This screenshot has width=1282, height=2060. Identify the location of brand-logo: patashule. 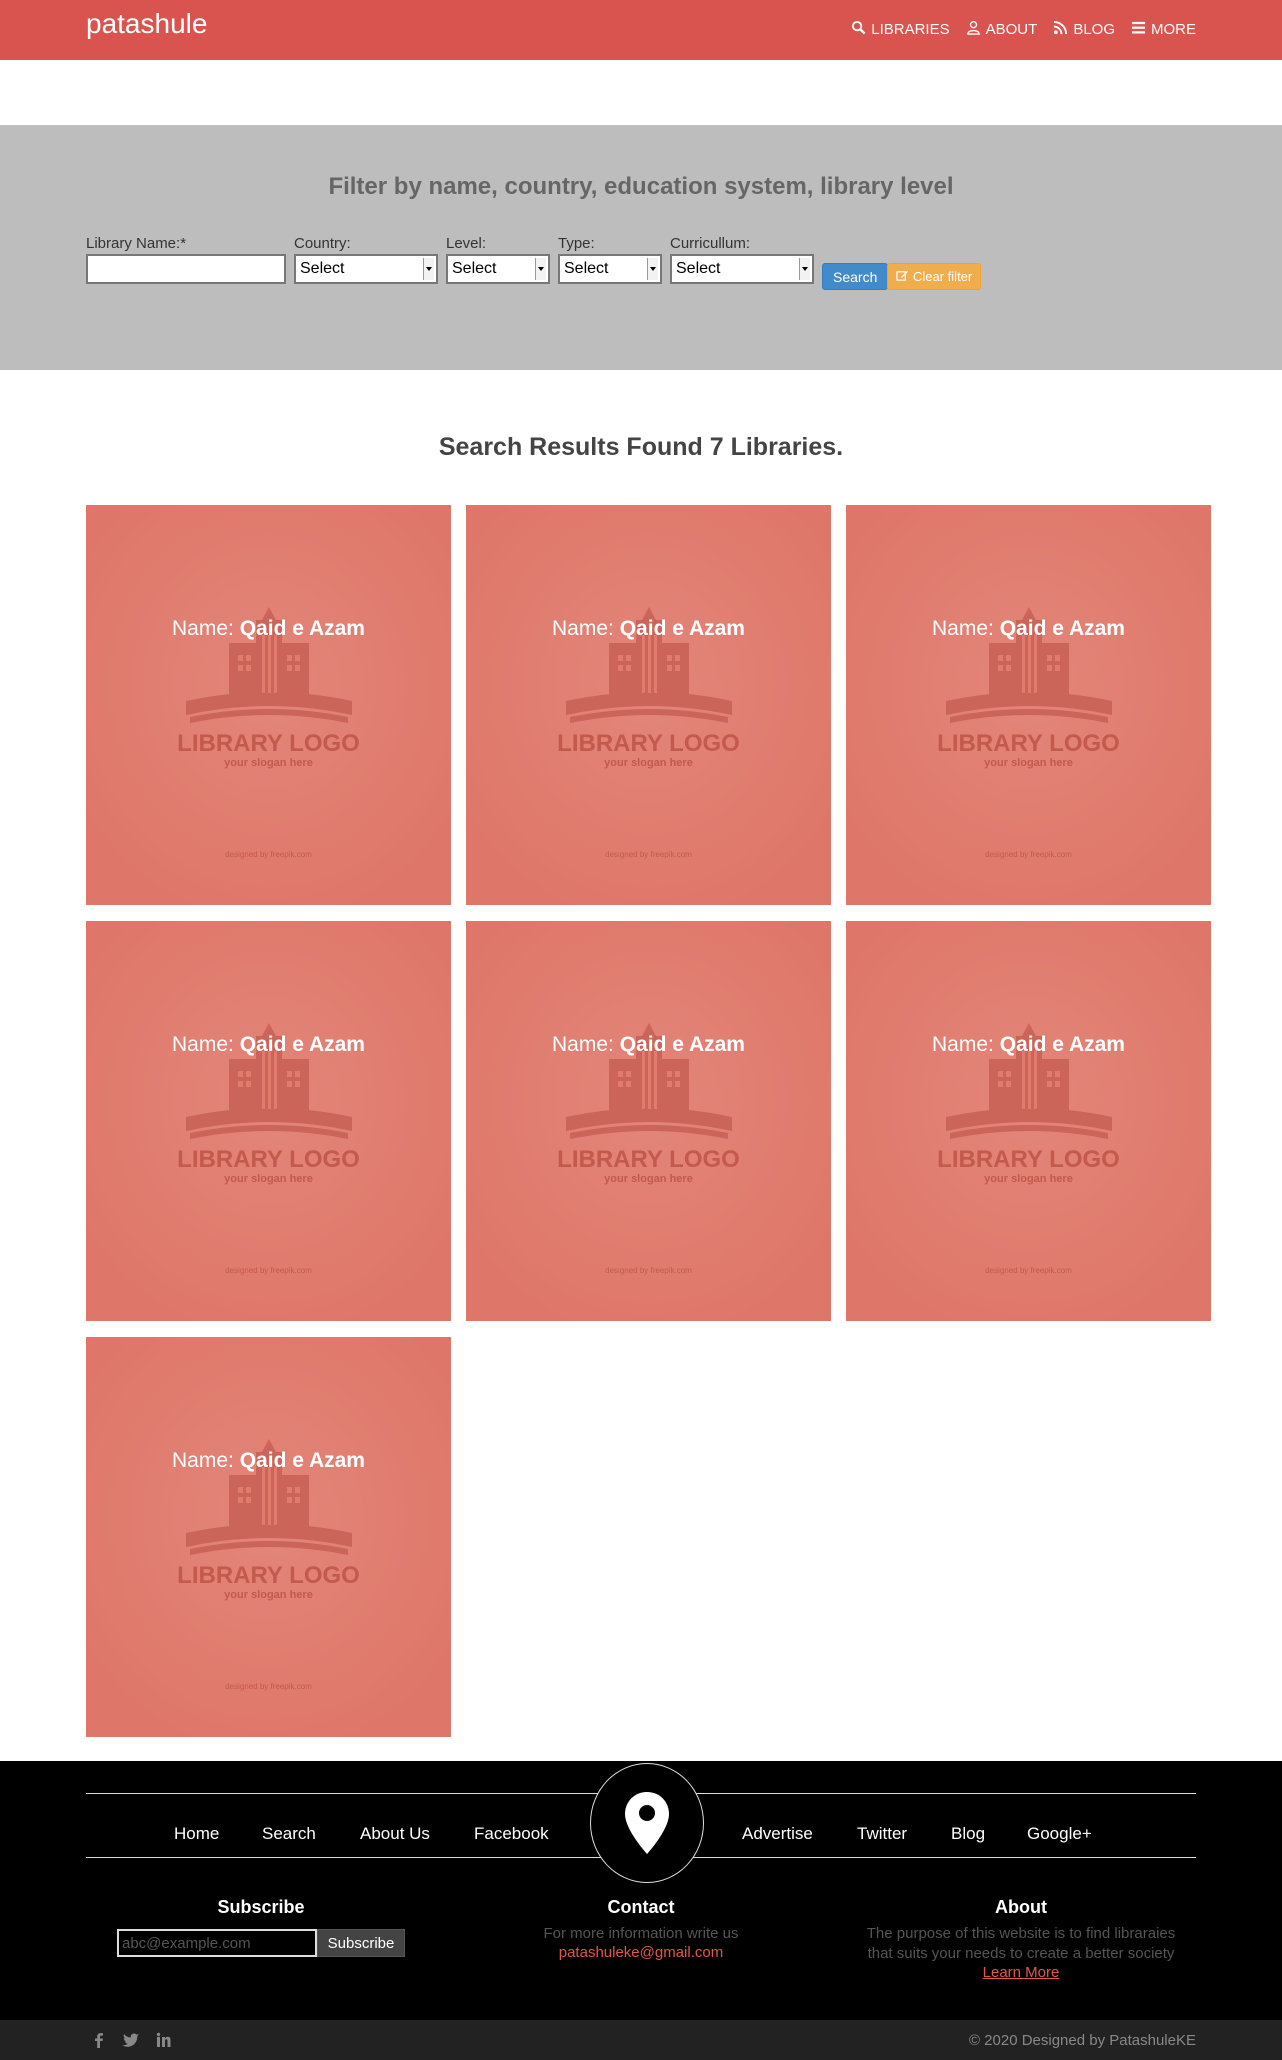
(146, 24).